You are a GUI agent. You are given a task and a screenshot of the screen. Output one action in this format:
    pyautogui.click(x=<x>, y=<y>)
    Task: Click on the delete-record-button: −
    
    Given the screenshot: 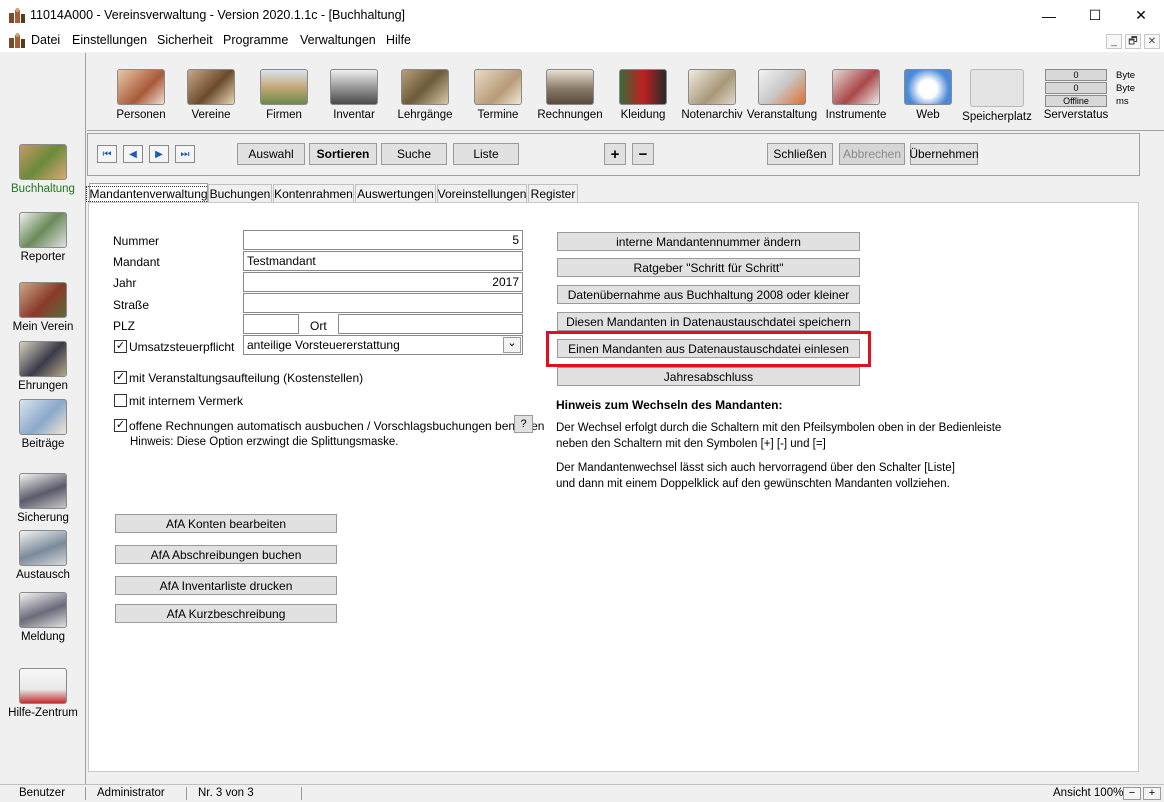 What is the action you would take?
    pyautogui.click(x=643, y=154)
    